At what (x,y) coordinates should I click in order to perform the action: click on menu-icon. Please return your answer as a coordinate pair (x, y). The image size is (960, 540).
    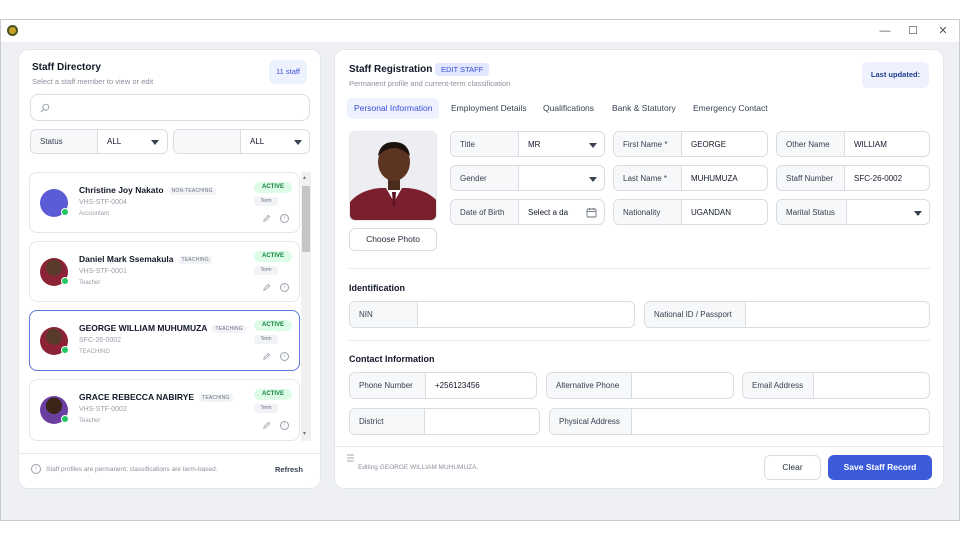
    Looking at the image, I should click on (350, 458).